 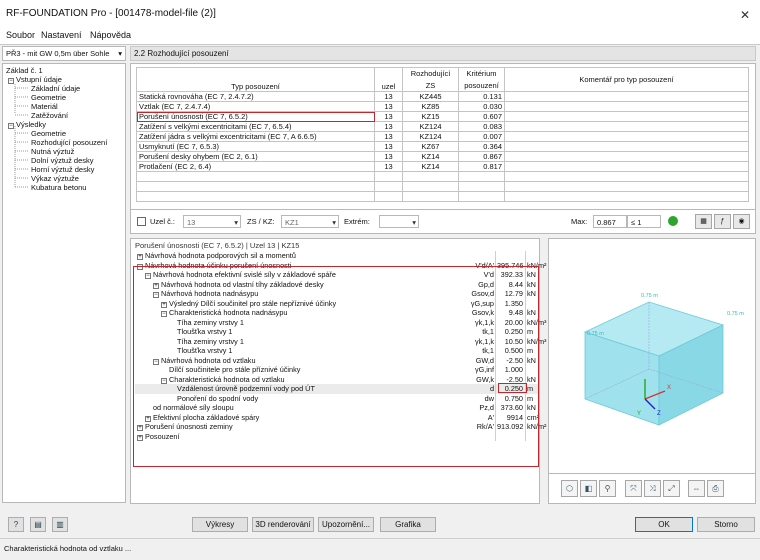 What do you see at coordinates (442, 106) in the screenshot?
I see `table-row: Vztlak (EC 7, 2.4.7.4) 13 KZ85 0.030` at bounding box center [442, 106].